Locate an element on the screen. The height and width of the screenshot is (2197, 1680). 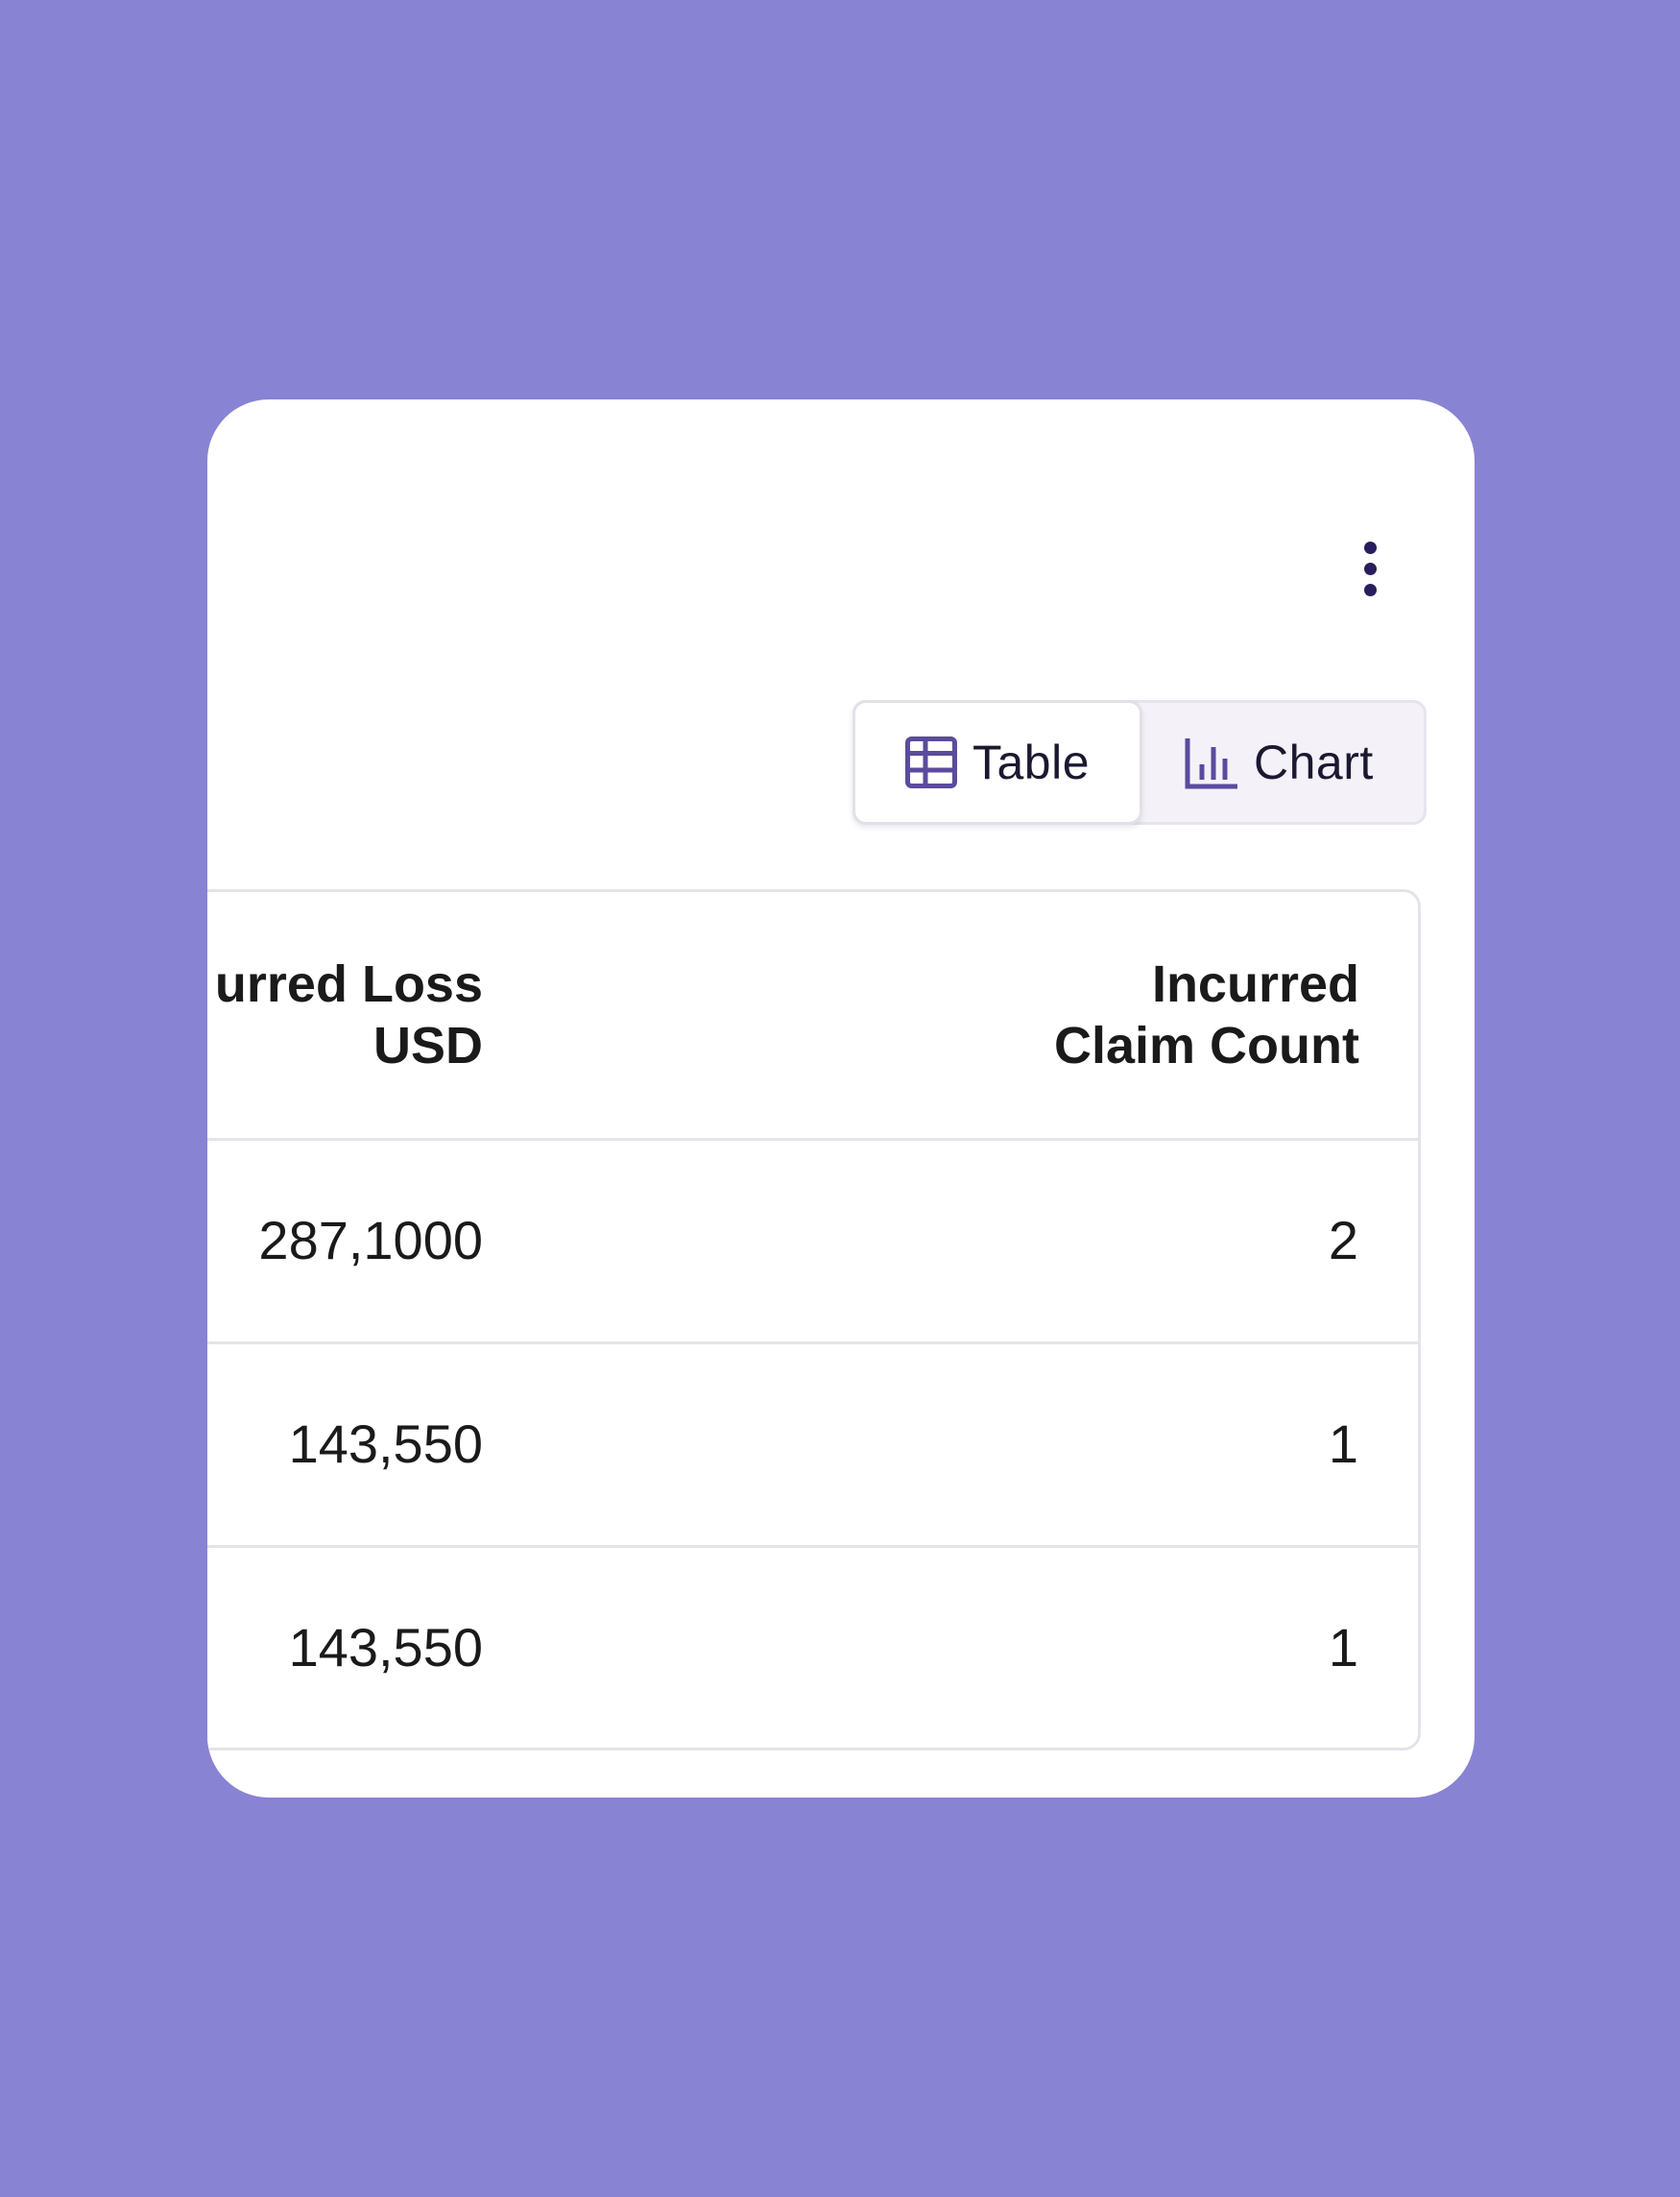
column-header-incurred-claim-count: Incurred Claim Count is located at coordinates (1206, 1015).